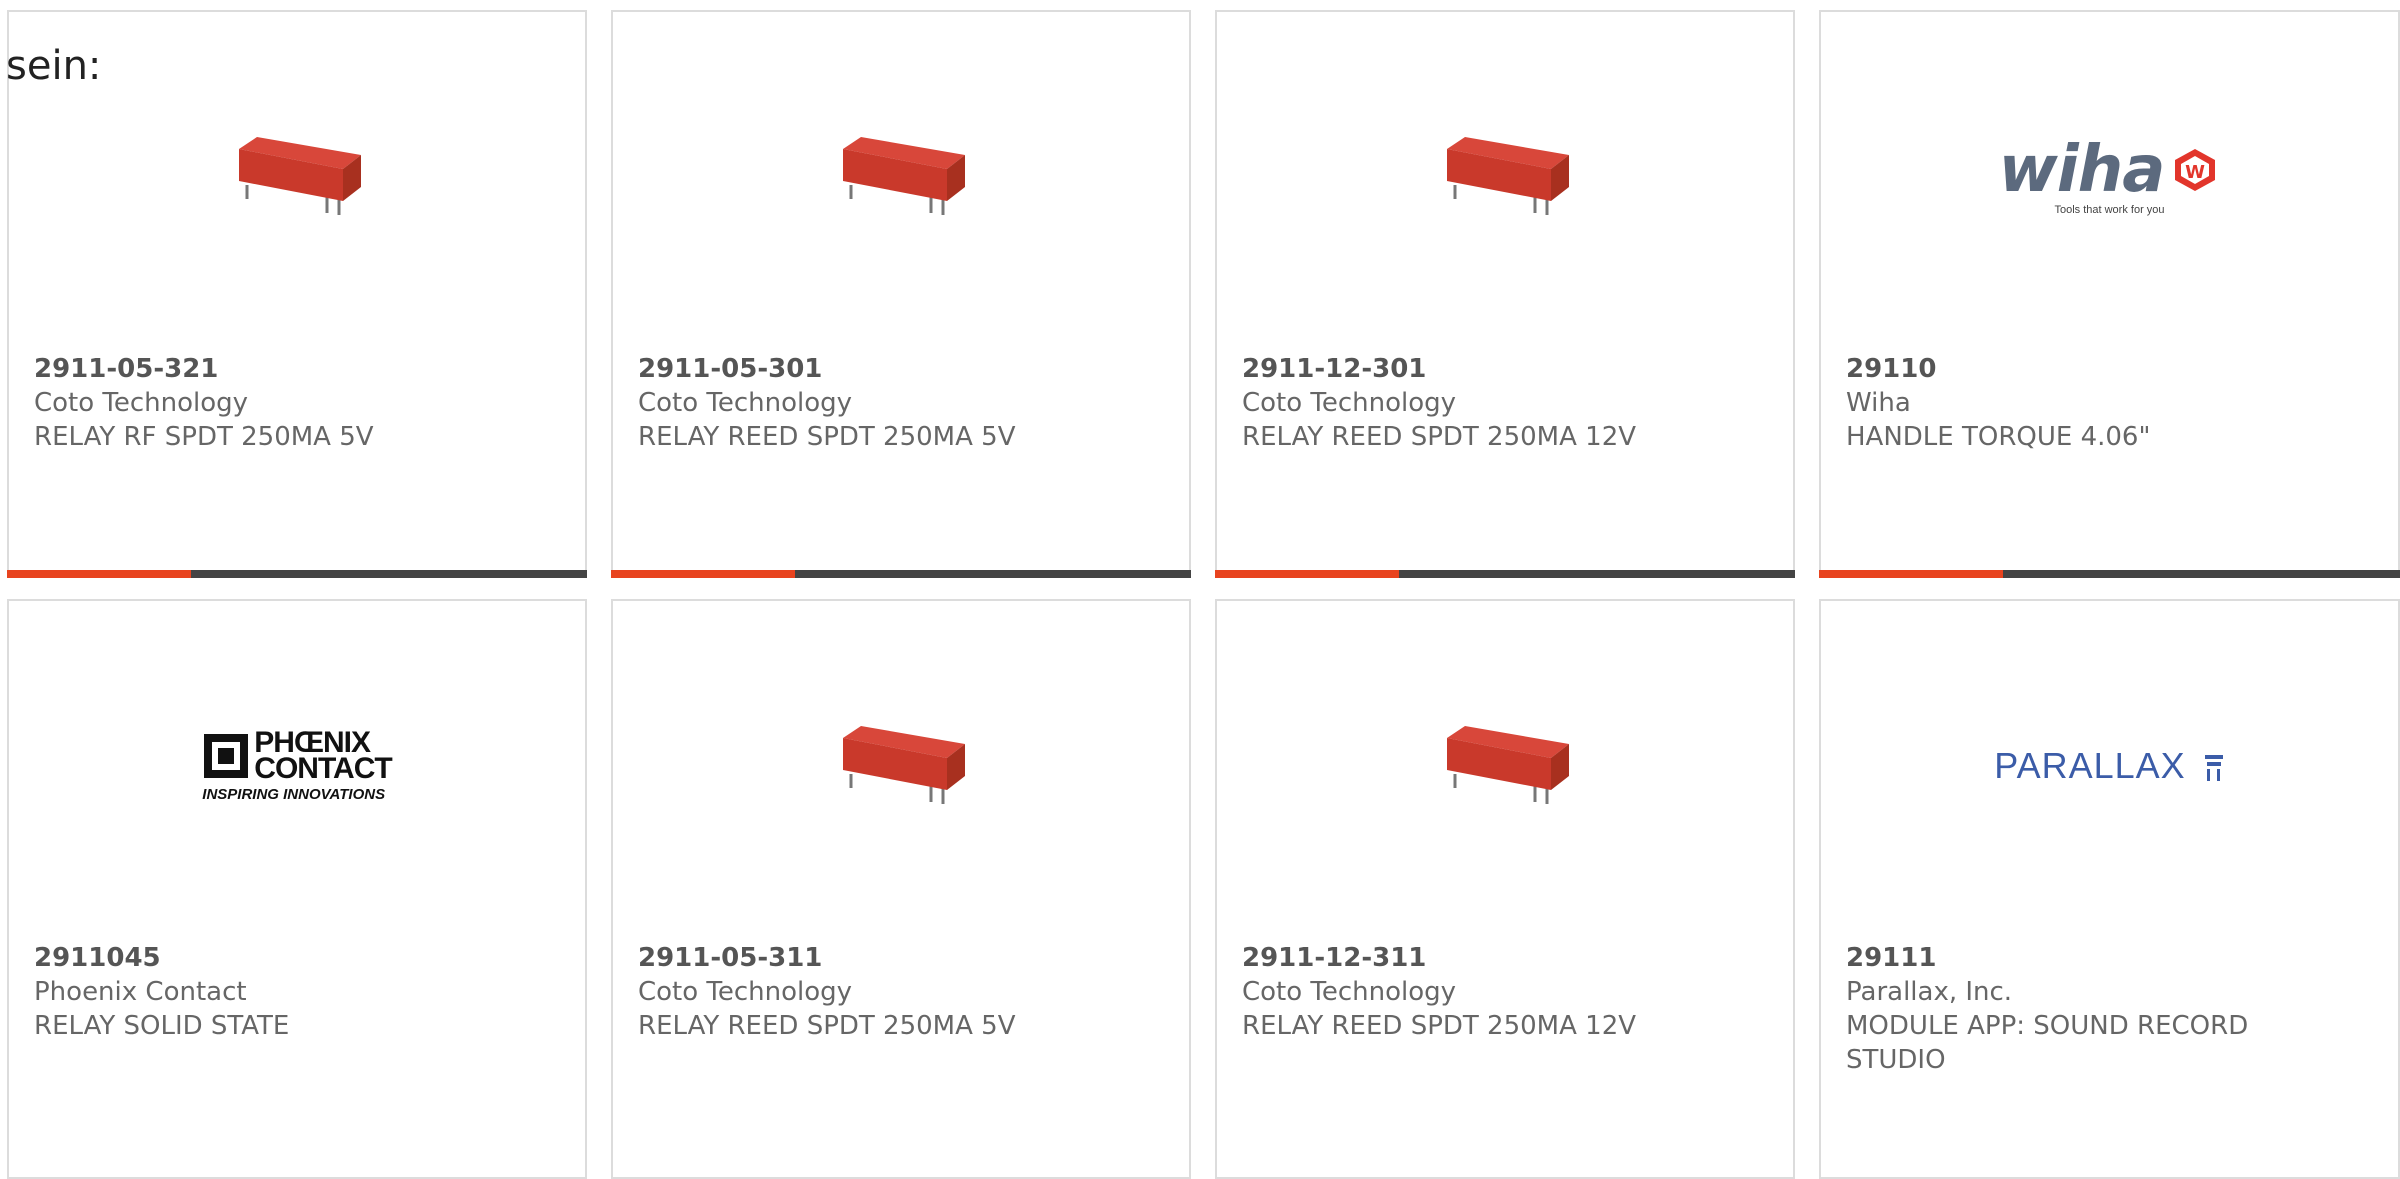 The height and width of the screenshot is (1179, 2400). I want to click on parallax-logo-word: PARALLAX, so click(2090, 765).